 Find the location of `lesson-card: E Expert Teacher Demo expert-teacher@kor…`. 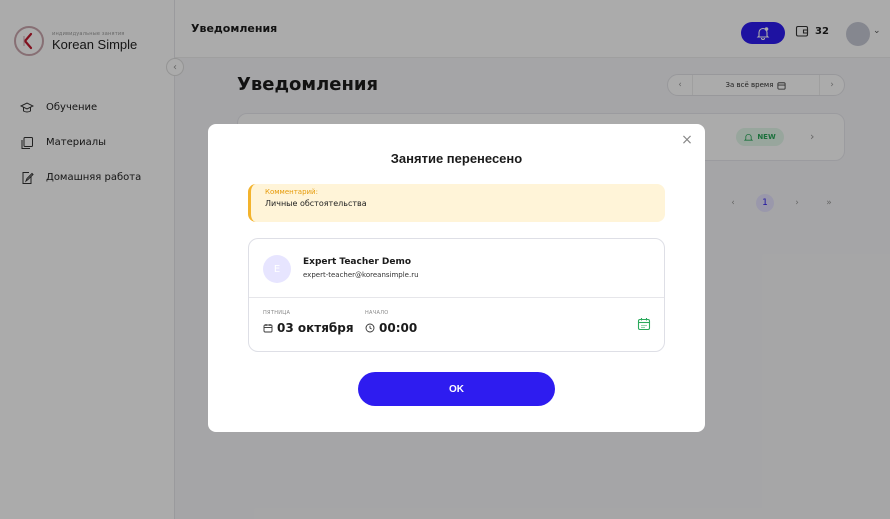

lesson-card: E Expert Teacher Demo expert-teacher@kor… is located at coordinates (456, 295).